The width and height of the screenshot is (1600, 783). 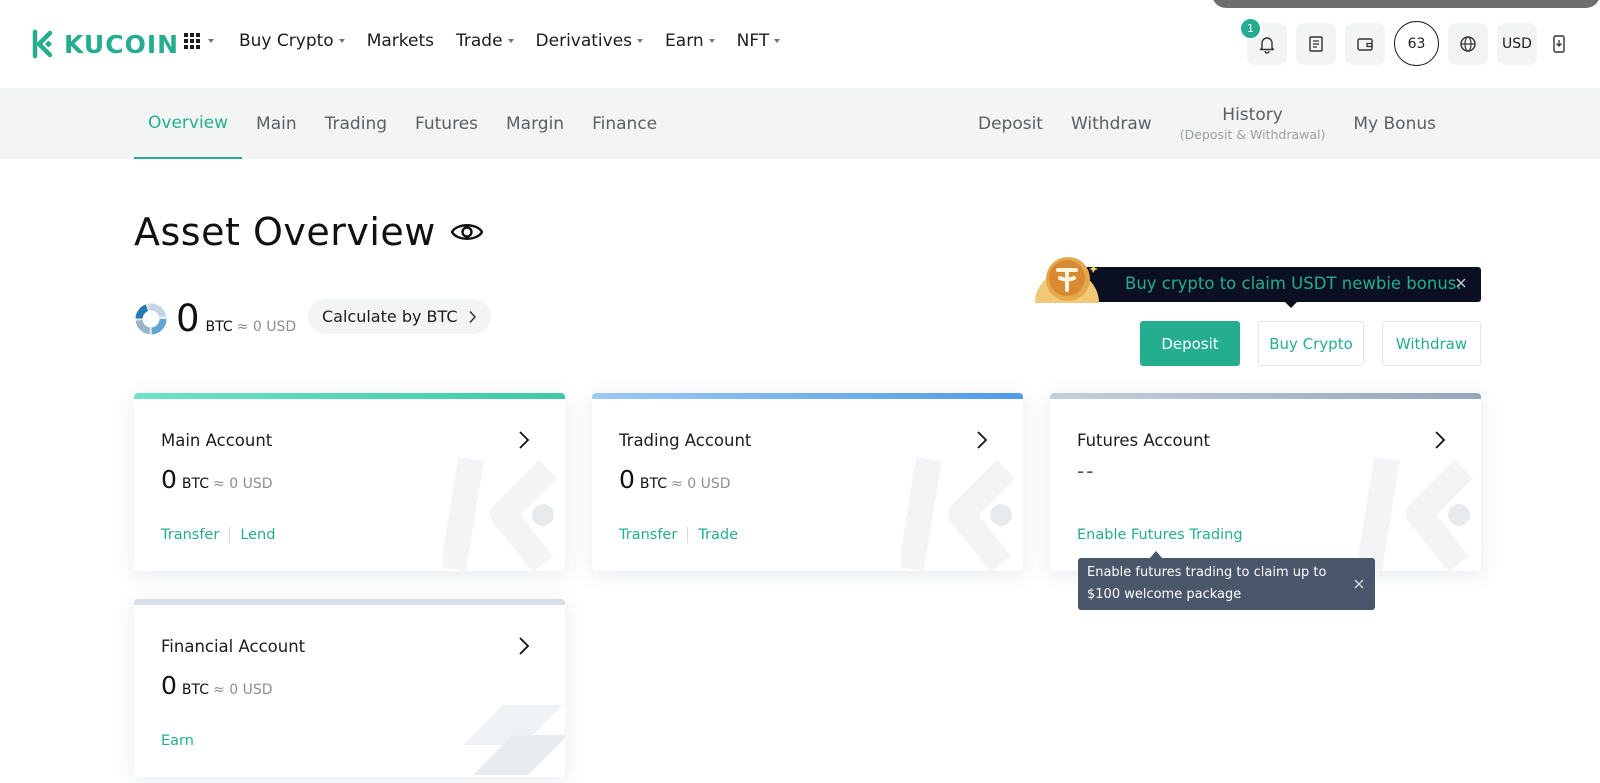 What do you see at coordinates (500, 513) in the screenshot?
I see `kucoin-watermark-icon` at bounding box center [500, 513].